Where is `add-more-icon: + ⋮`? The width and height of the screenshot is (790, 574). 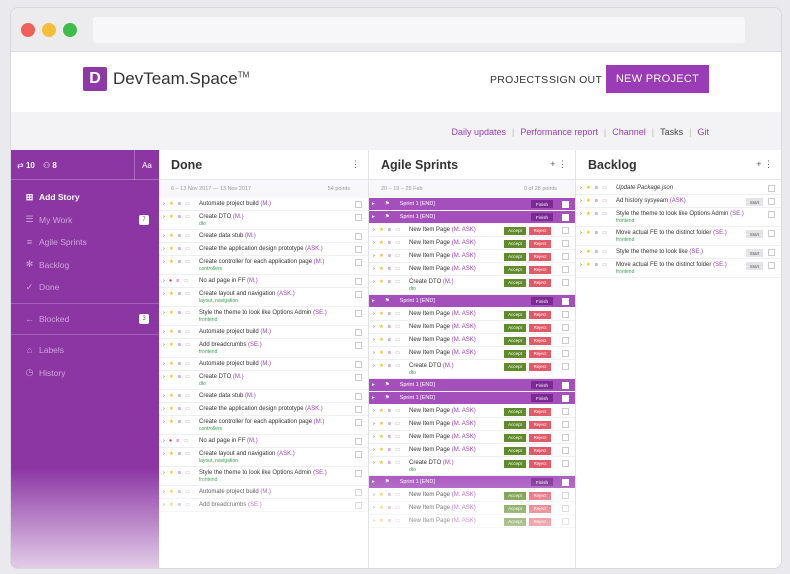
add-more-icon: + ⋮ is located at coordinates (558, 164).